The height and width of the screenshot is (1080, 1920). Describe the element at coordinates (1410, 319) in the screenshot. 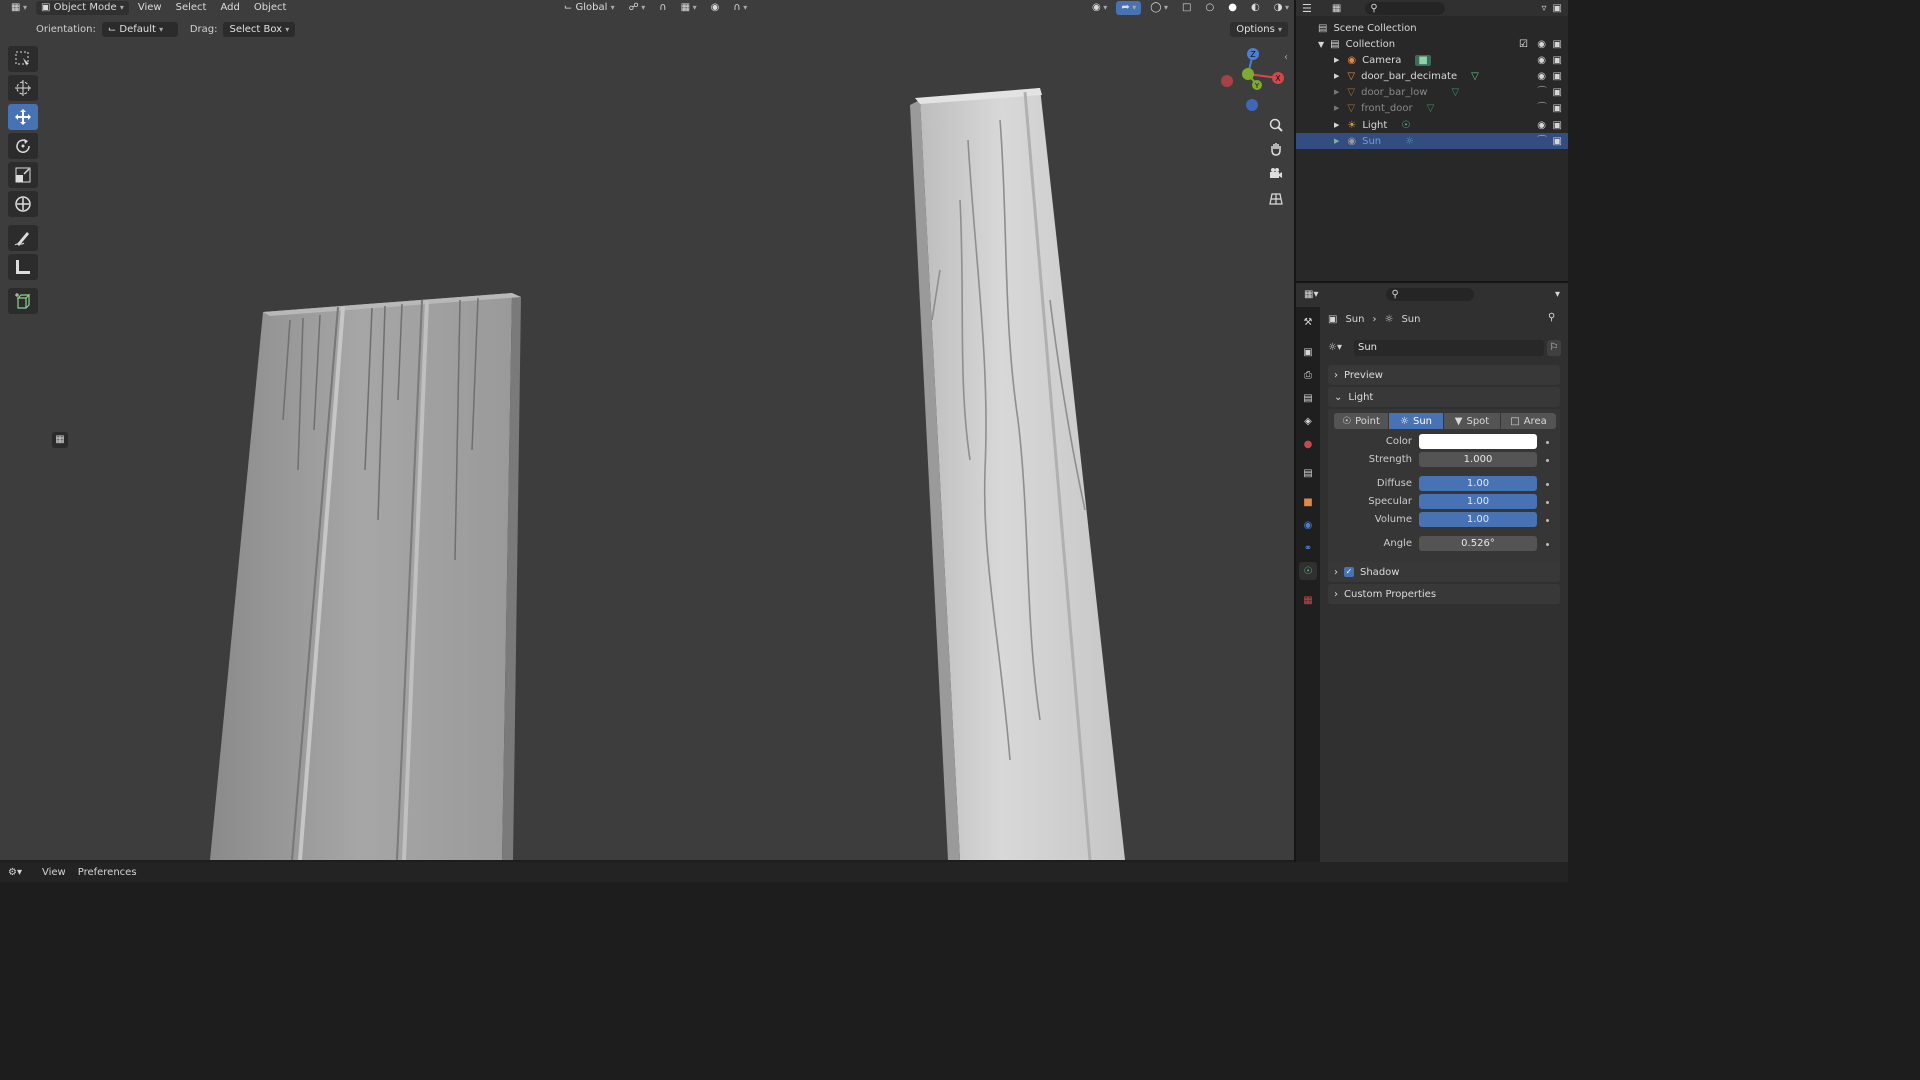

I see `breadcrumb-data: Sun` at that location.